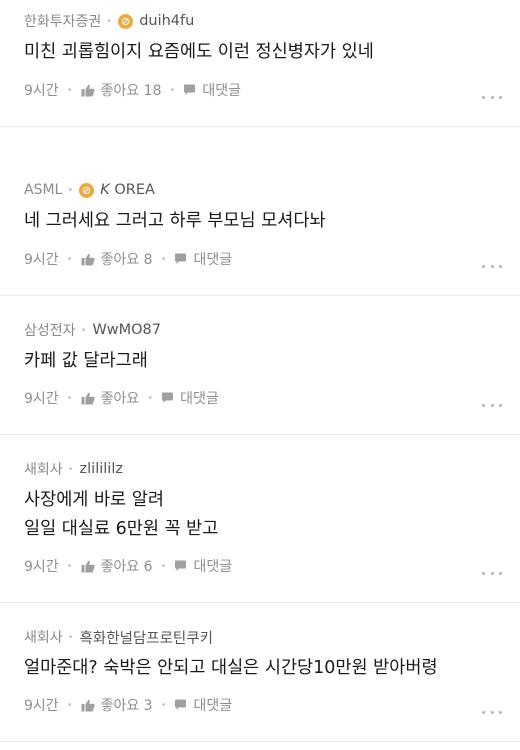 The image size is (520, 750). I want to click on comment-meta: 삼성전자 • WwMO87, so click(92, 330).